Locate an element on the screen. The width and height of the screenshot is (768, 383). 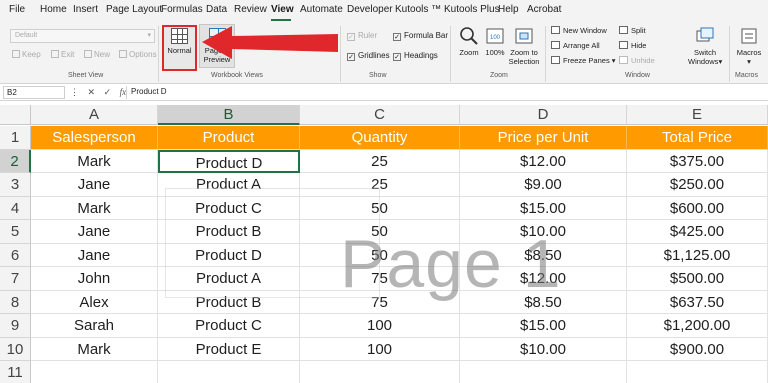
cell-e2: $375.00 is located at coordinates (697, 161).